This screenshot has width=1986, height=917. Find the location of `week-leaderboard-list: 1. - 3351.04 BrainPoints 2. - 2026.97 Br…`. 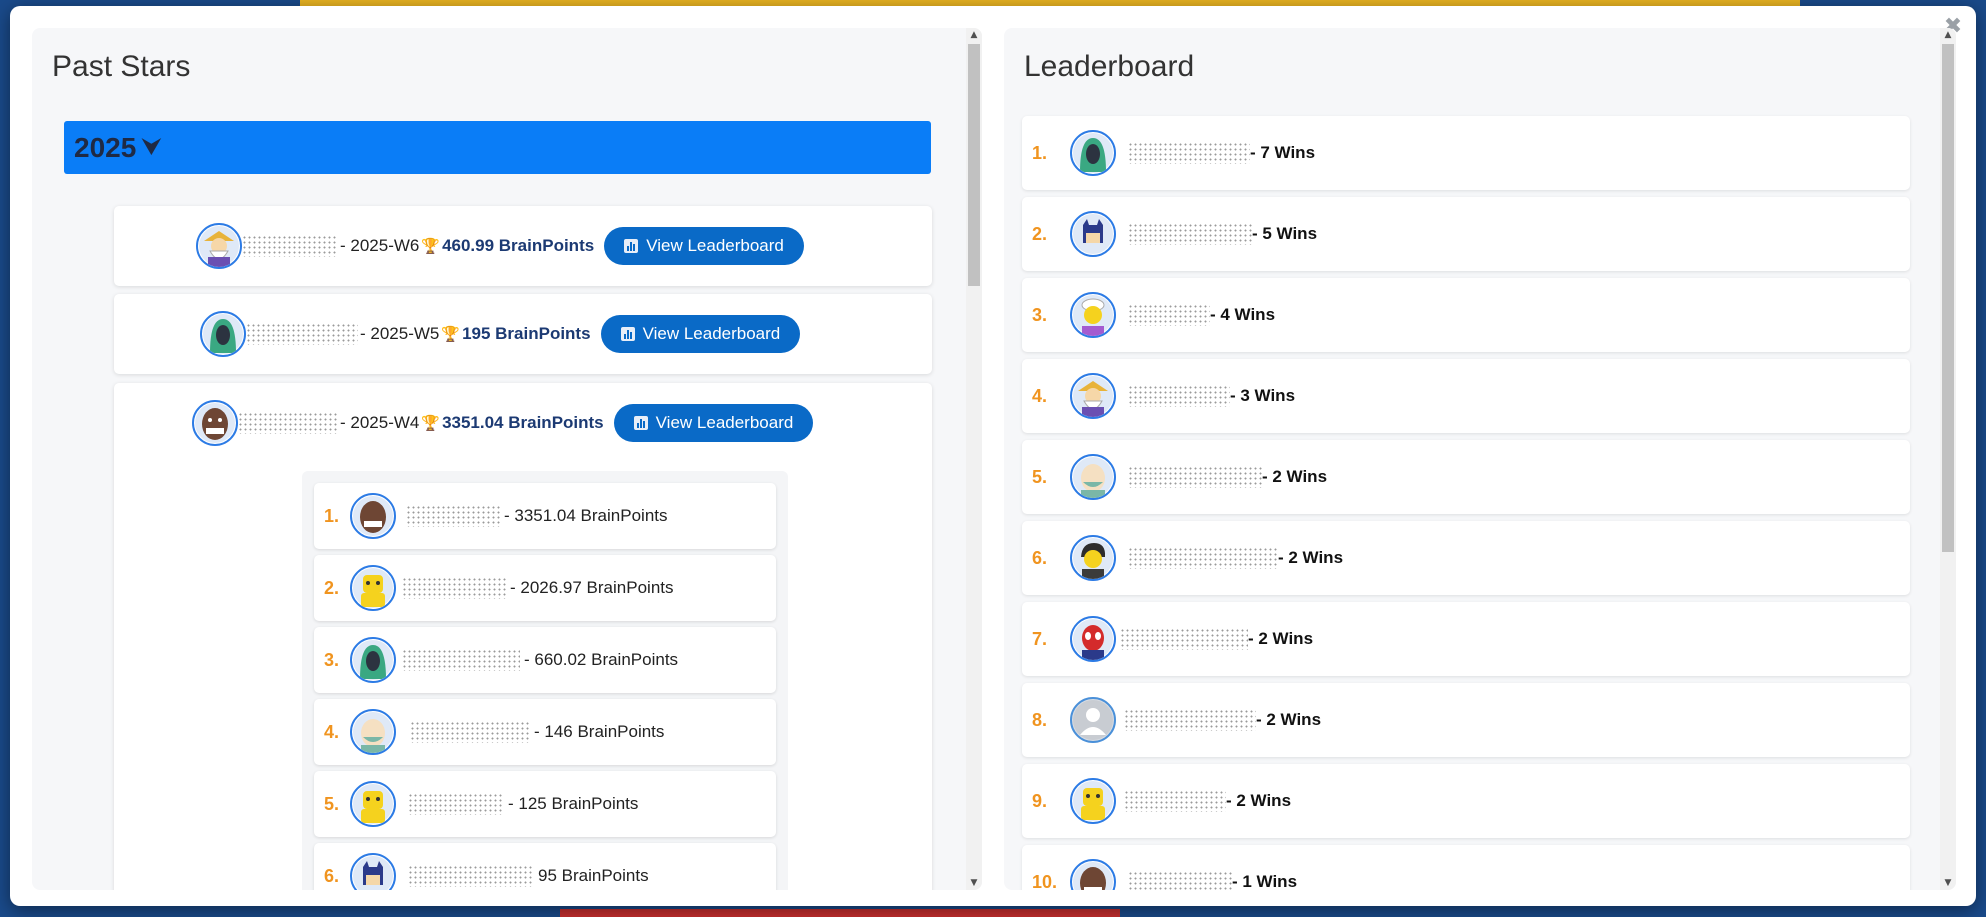

week-leaderboard-list: 1. - 3351.04 BrainPoints 2. - 2026.97 Br… is located at coordinates (545, 680).